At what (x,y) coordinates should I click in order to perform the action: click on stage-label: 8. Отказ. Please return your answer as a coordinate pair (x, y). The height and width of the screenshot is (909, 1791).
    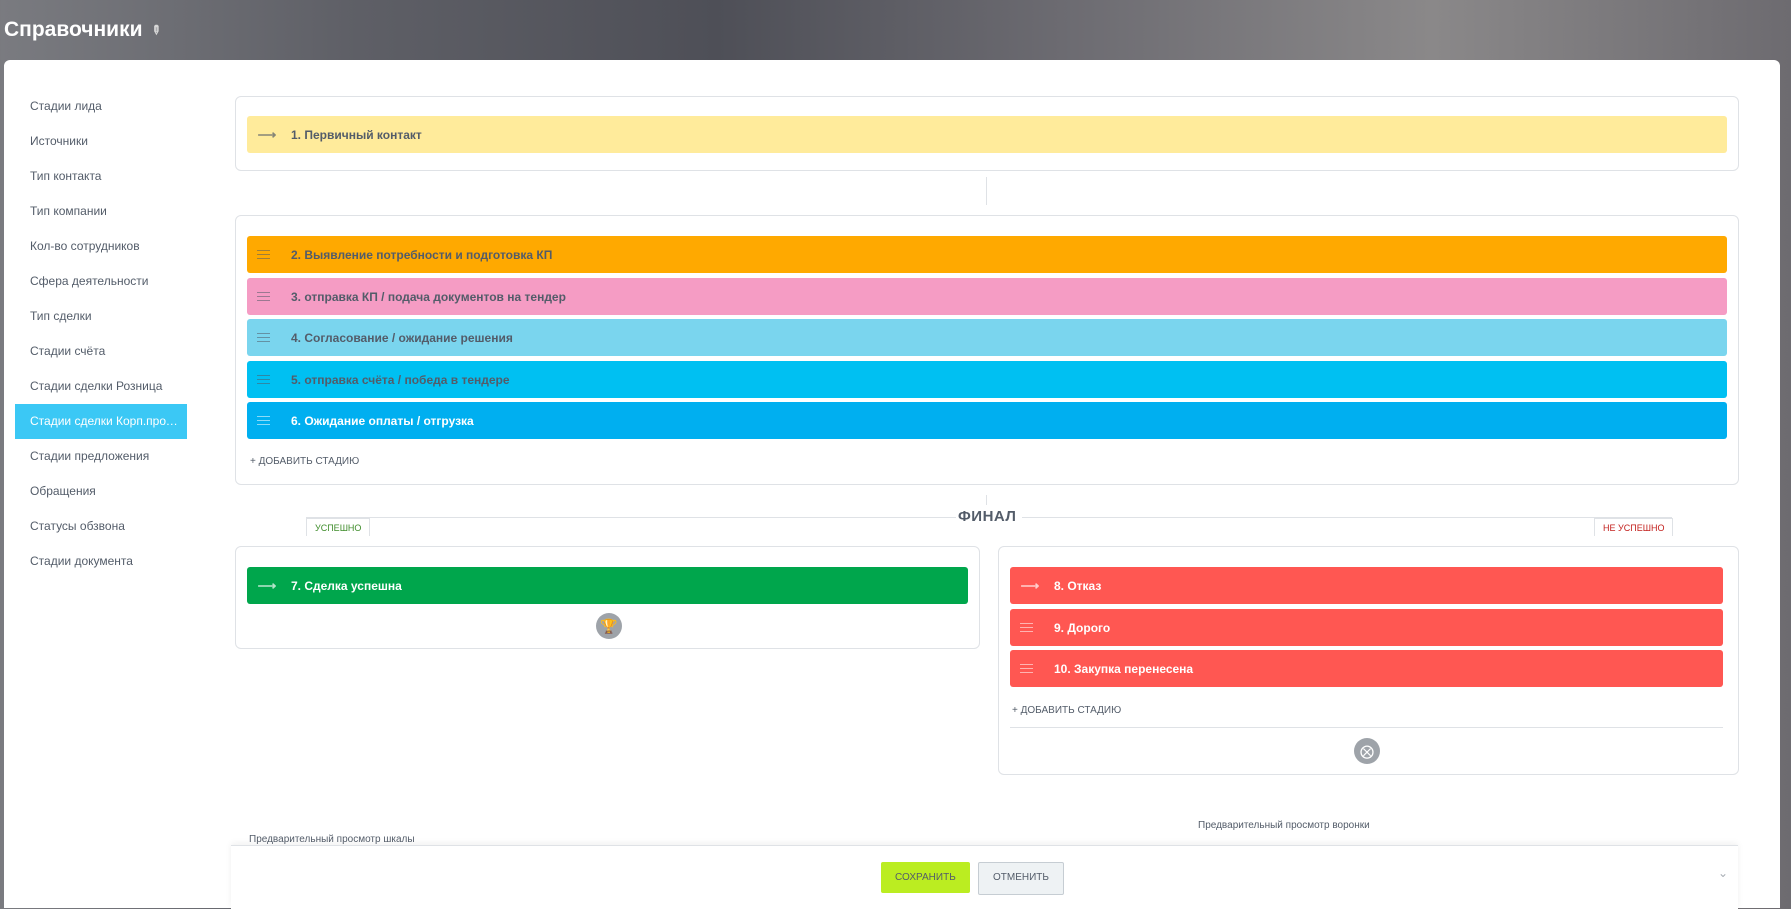
    Looking at the image, I should click on (1078, 585).